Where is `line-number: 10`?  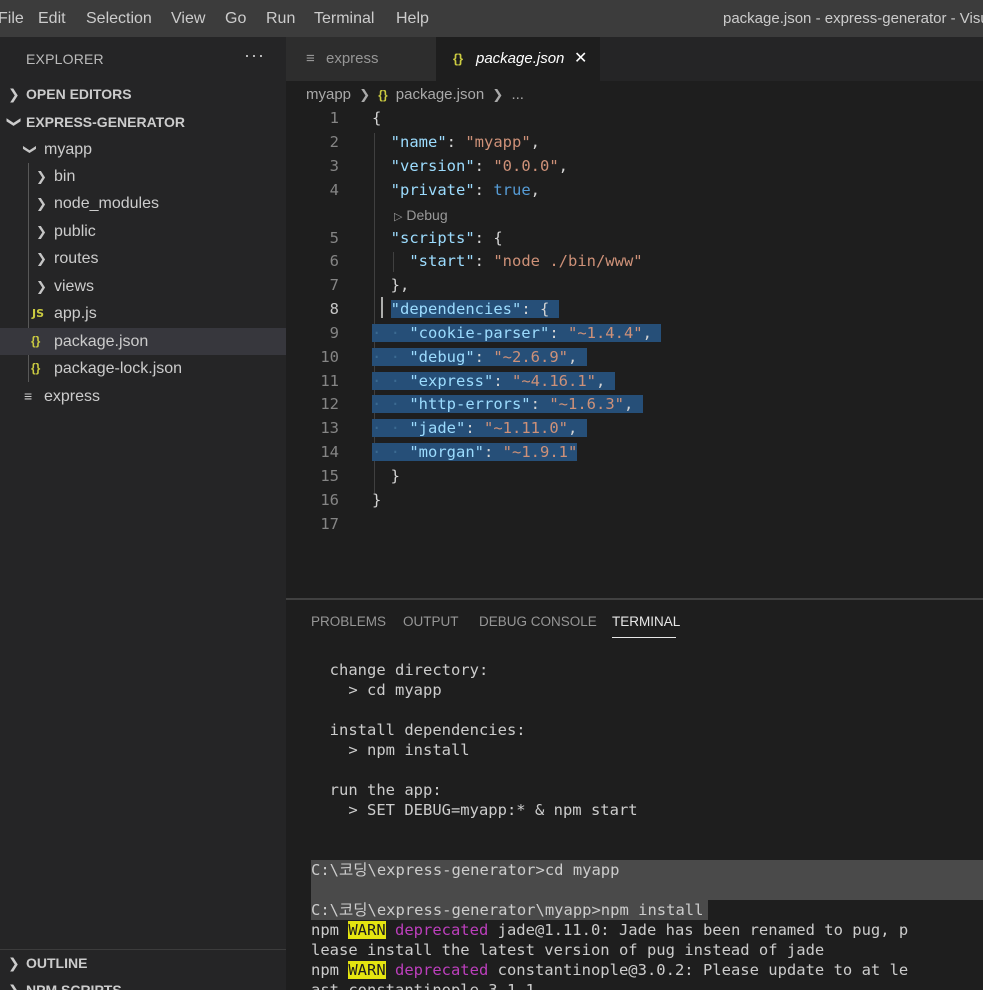 line-number: 10 is located at coordinates (329, 357).